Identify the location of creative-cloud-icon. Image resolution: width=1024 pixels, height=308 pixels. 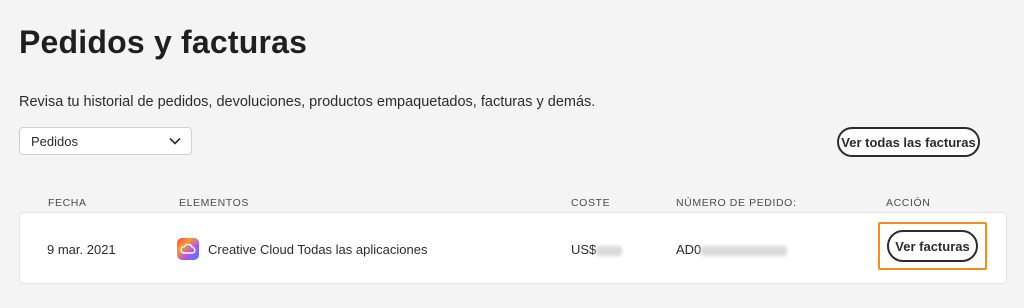
(188, 249).